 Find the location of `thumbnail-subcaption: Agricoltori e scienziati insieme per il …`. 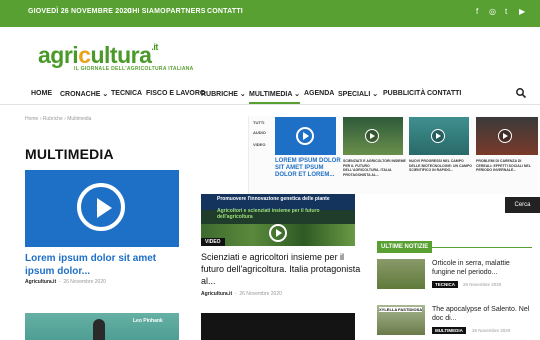

thumbnail-subcaption: Agricoltori e scienziati insieme per il … is located at coordinates (268, 214).